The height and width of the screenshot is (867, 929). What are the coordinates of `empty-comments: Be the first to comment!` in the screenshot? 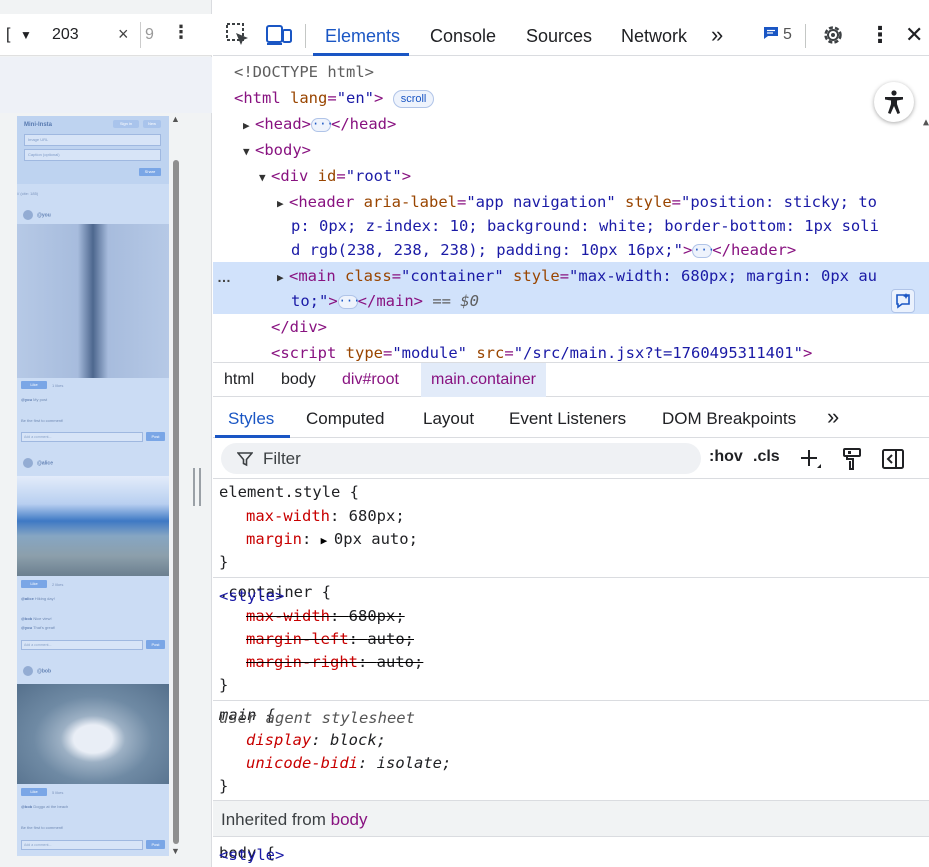 It's located at (42, 827).